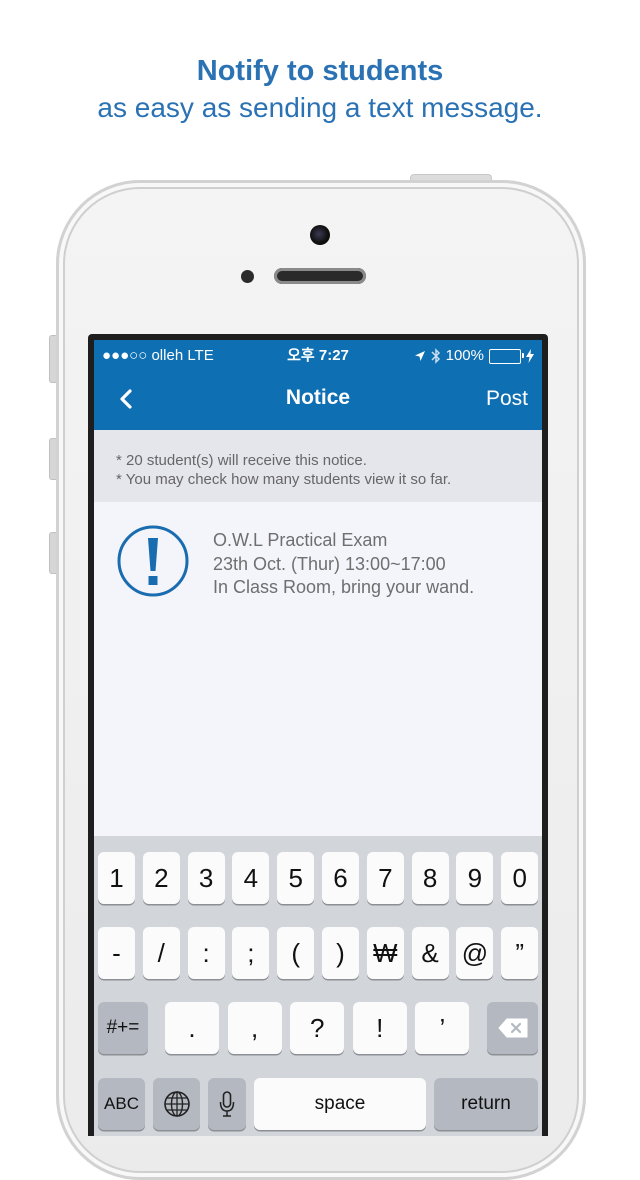 This screenshot has height=1180, width=640. Describe the element at coordinates (340, 1104) in the screenshot. I see `space-key: space` at that location.